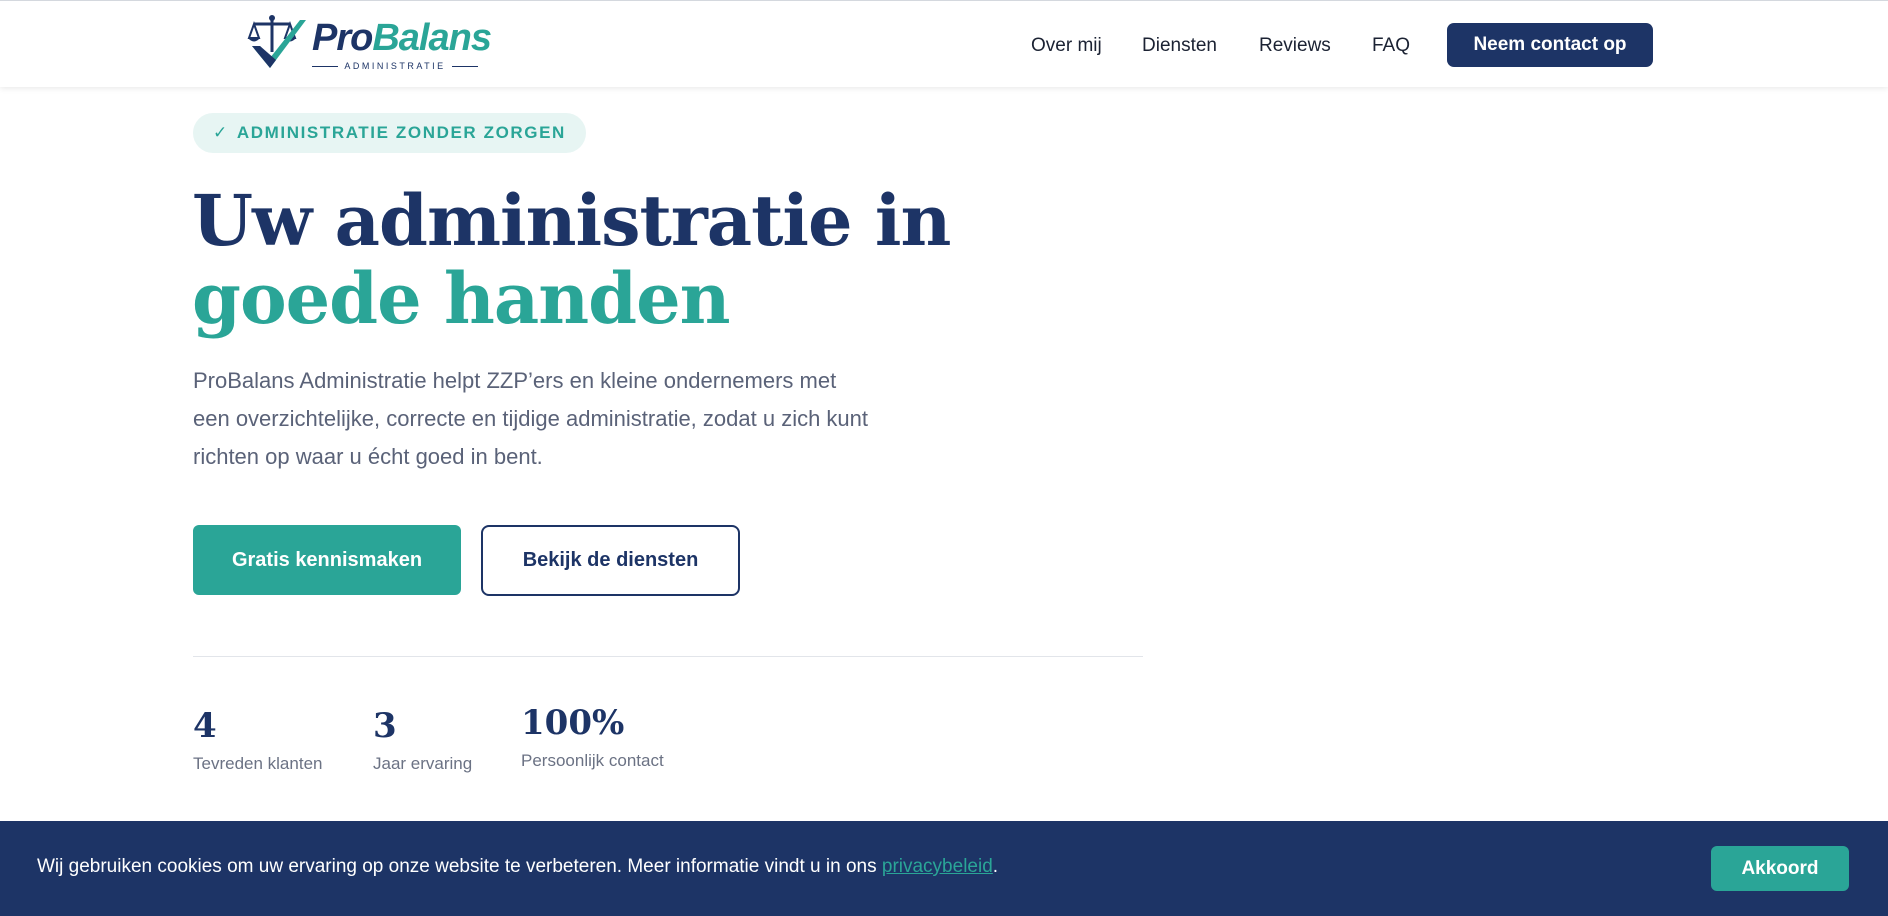 The width and height of the screenshot is (1888, 916). Describe the element at coordinates (610, 560) in the screenshot. I see `view-services-button: Bekijk de diensten` at that location.